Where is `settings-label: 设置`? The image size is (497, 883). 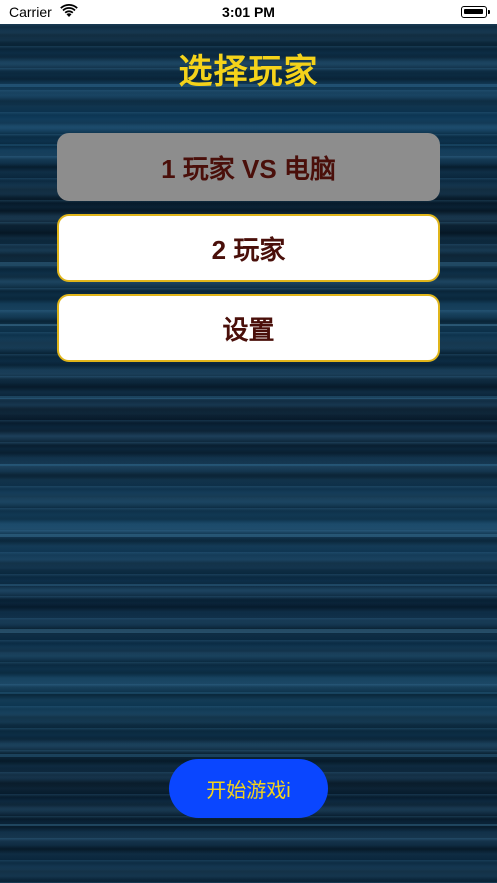
settings-label: 设置 is located at coordinates (248, 329).